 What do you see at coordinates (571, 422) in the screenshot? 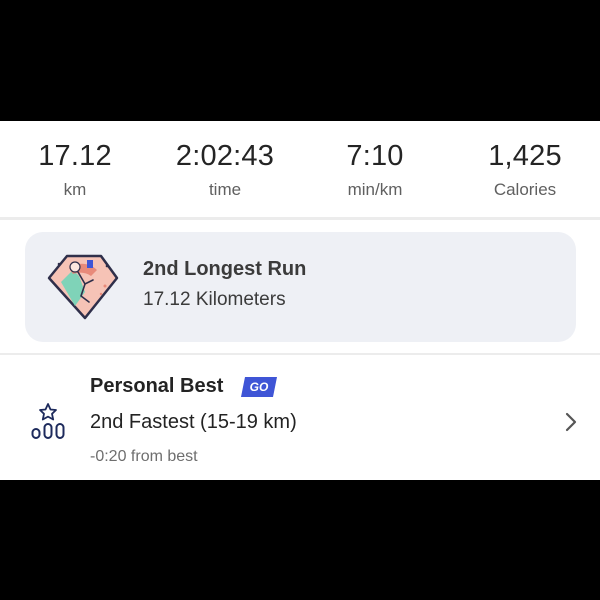
I see `chevron-right-icon` at bounding box center [571, 422].